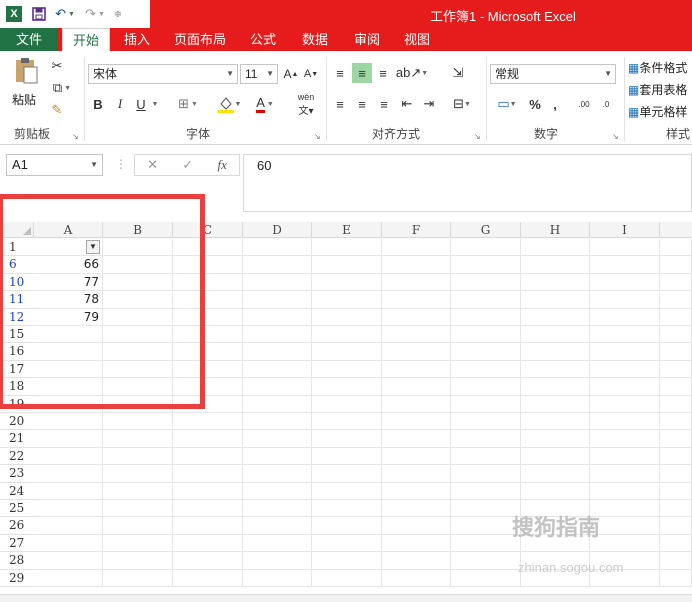  What do you see at coordinates (362, 104) in the screenshot?
I see `align-center-icon: ≡` at bounding box center [362, 104].